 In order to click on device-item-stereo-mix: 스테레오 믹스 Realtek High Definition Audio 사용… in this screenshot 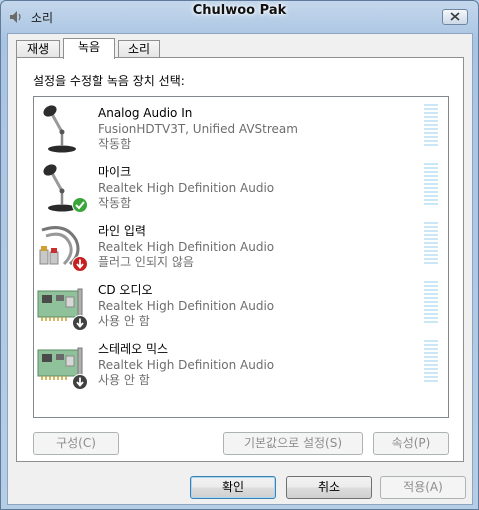, I will do `click(241, 365)`.